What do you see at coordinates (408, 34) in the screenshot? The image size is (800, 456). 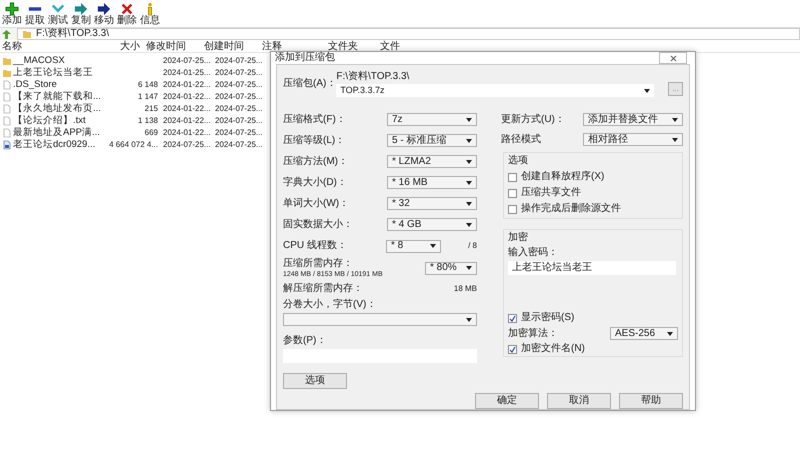 I see `address-field: F:\资料\TOP.3.3\` at bounding box center [408, 34].